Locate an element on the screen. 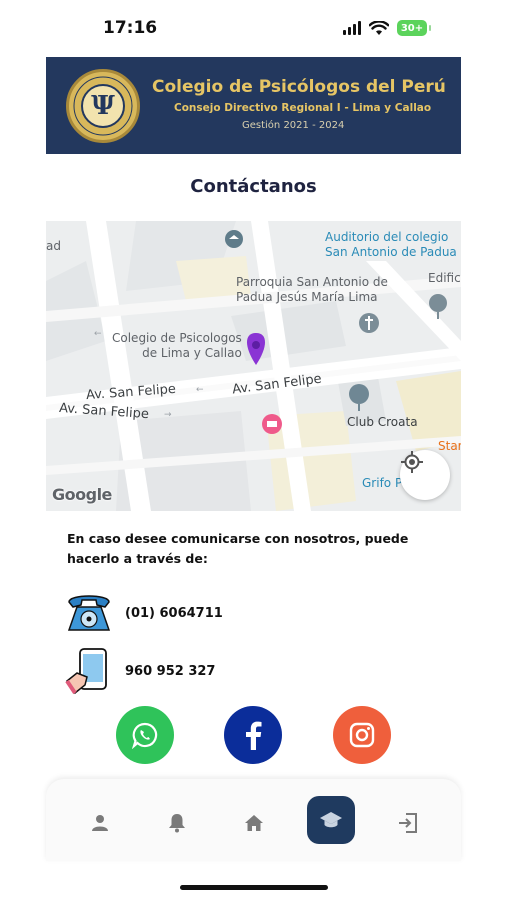 The image size is (507, 900). crosshair-icon is located at coordinates (412, 462).